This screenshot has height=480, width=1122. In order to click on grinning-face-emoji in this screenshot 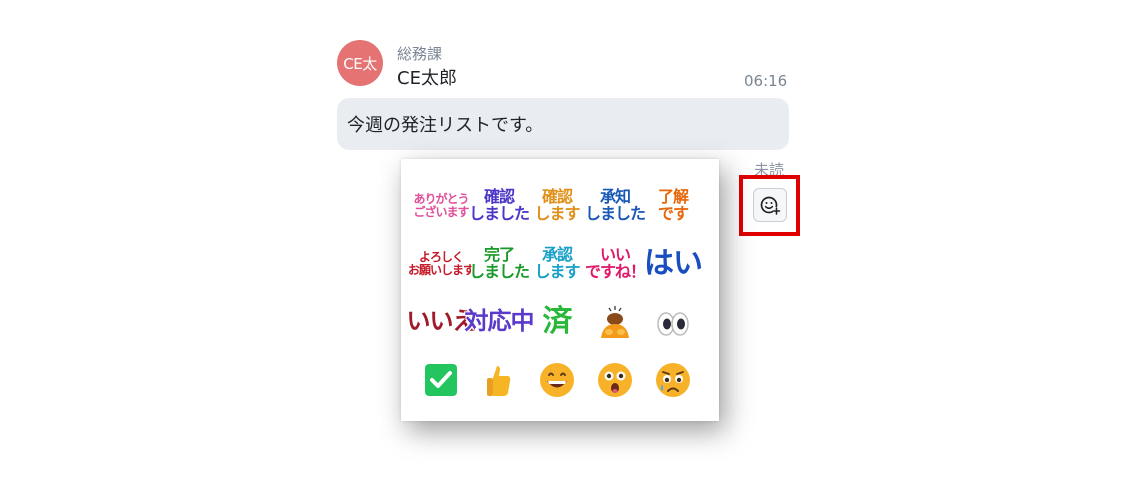, I will do `click(557, 380)`.